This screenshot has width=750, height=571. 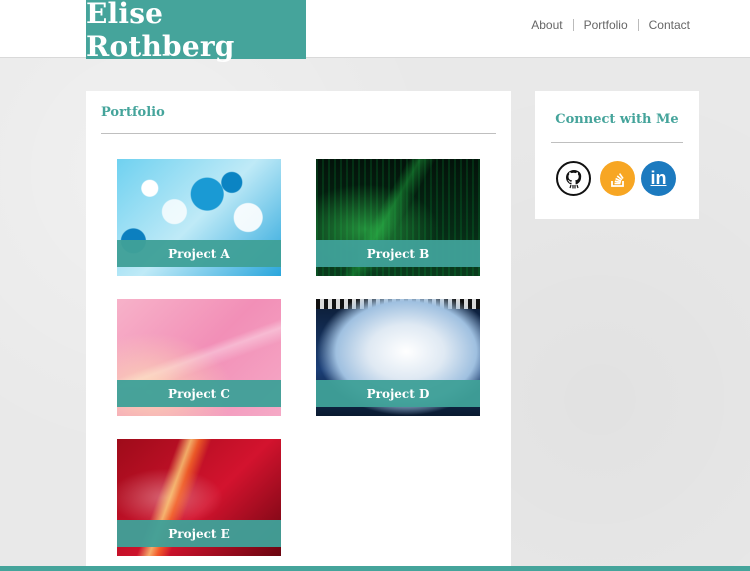 What do you see at coordinates (546, 25) in the screenshot?
I see `nav-link-about: About` at bounding box center [546, 25].